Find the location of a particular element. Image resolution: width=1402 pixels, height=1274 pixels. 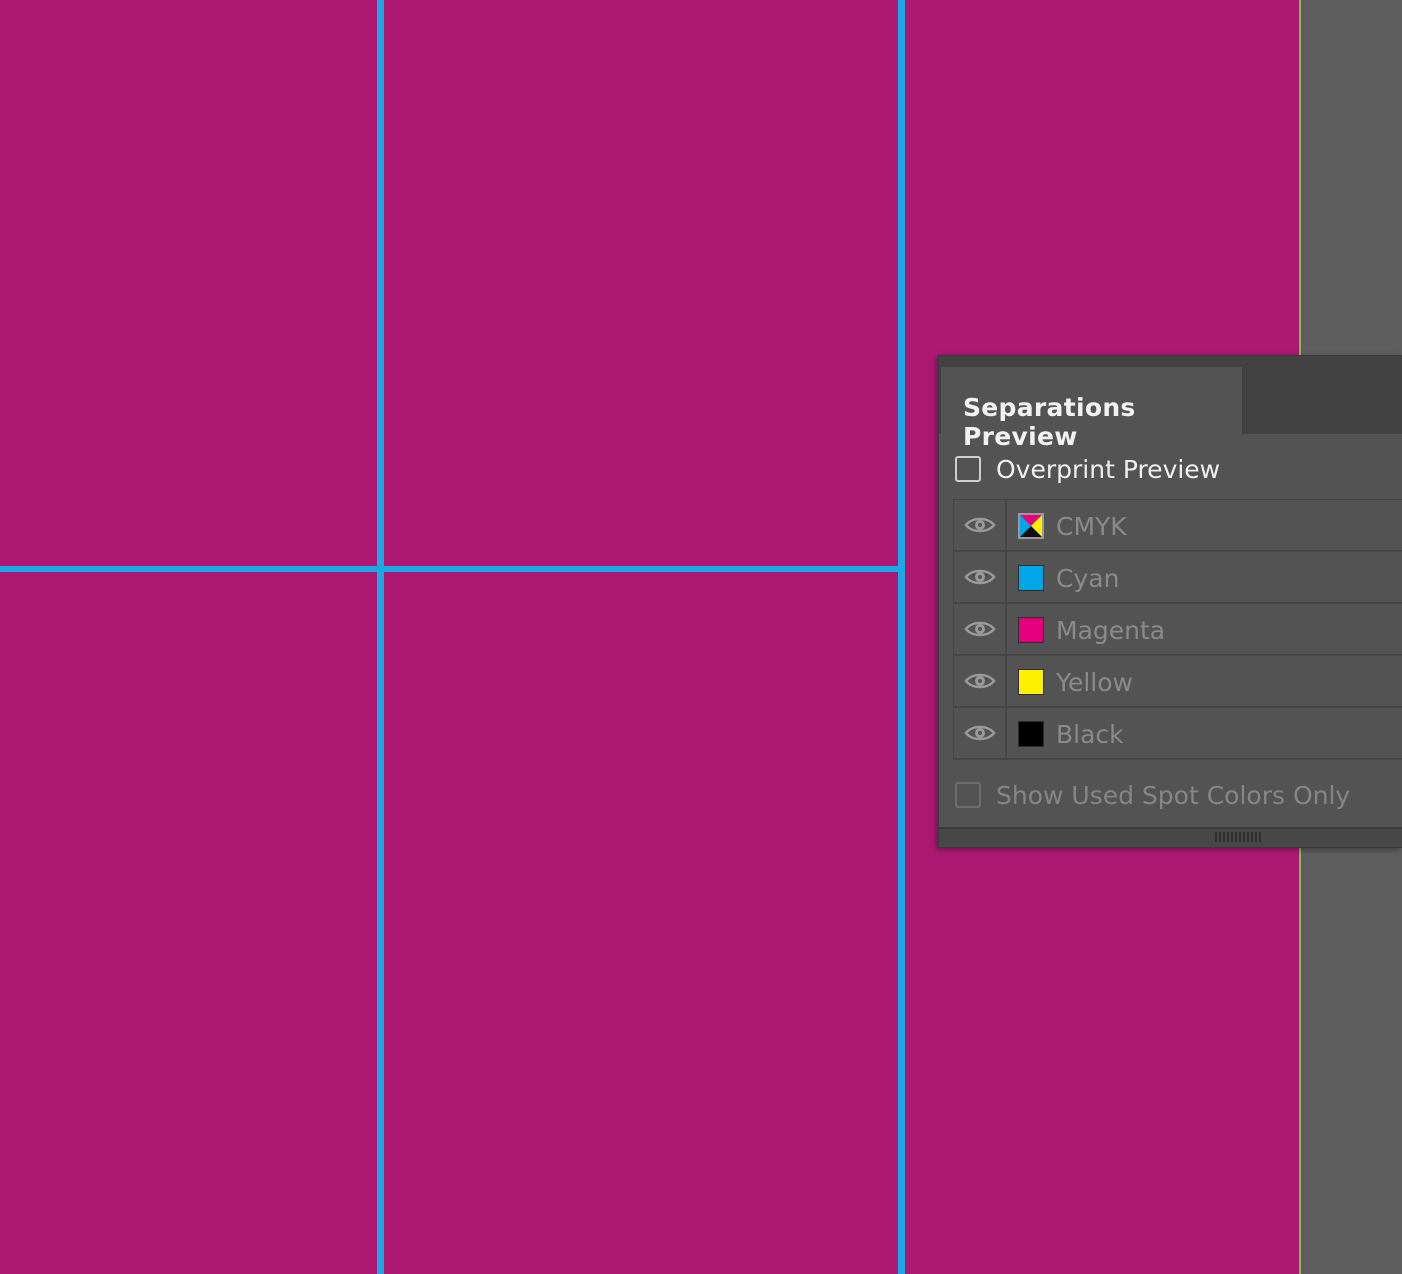

tab-separations-preview: Separations Preview is located at coordinates (1092, 409).